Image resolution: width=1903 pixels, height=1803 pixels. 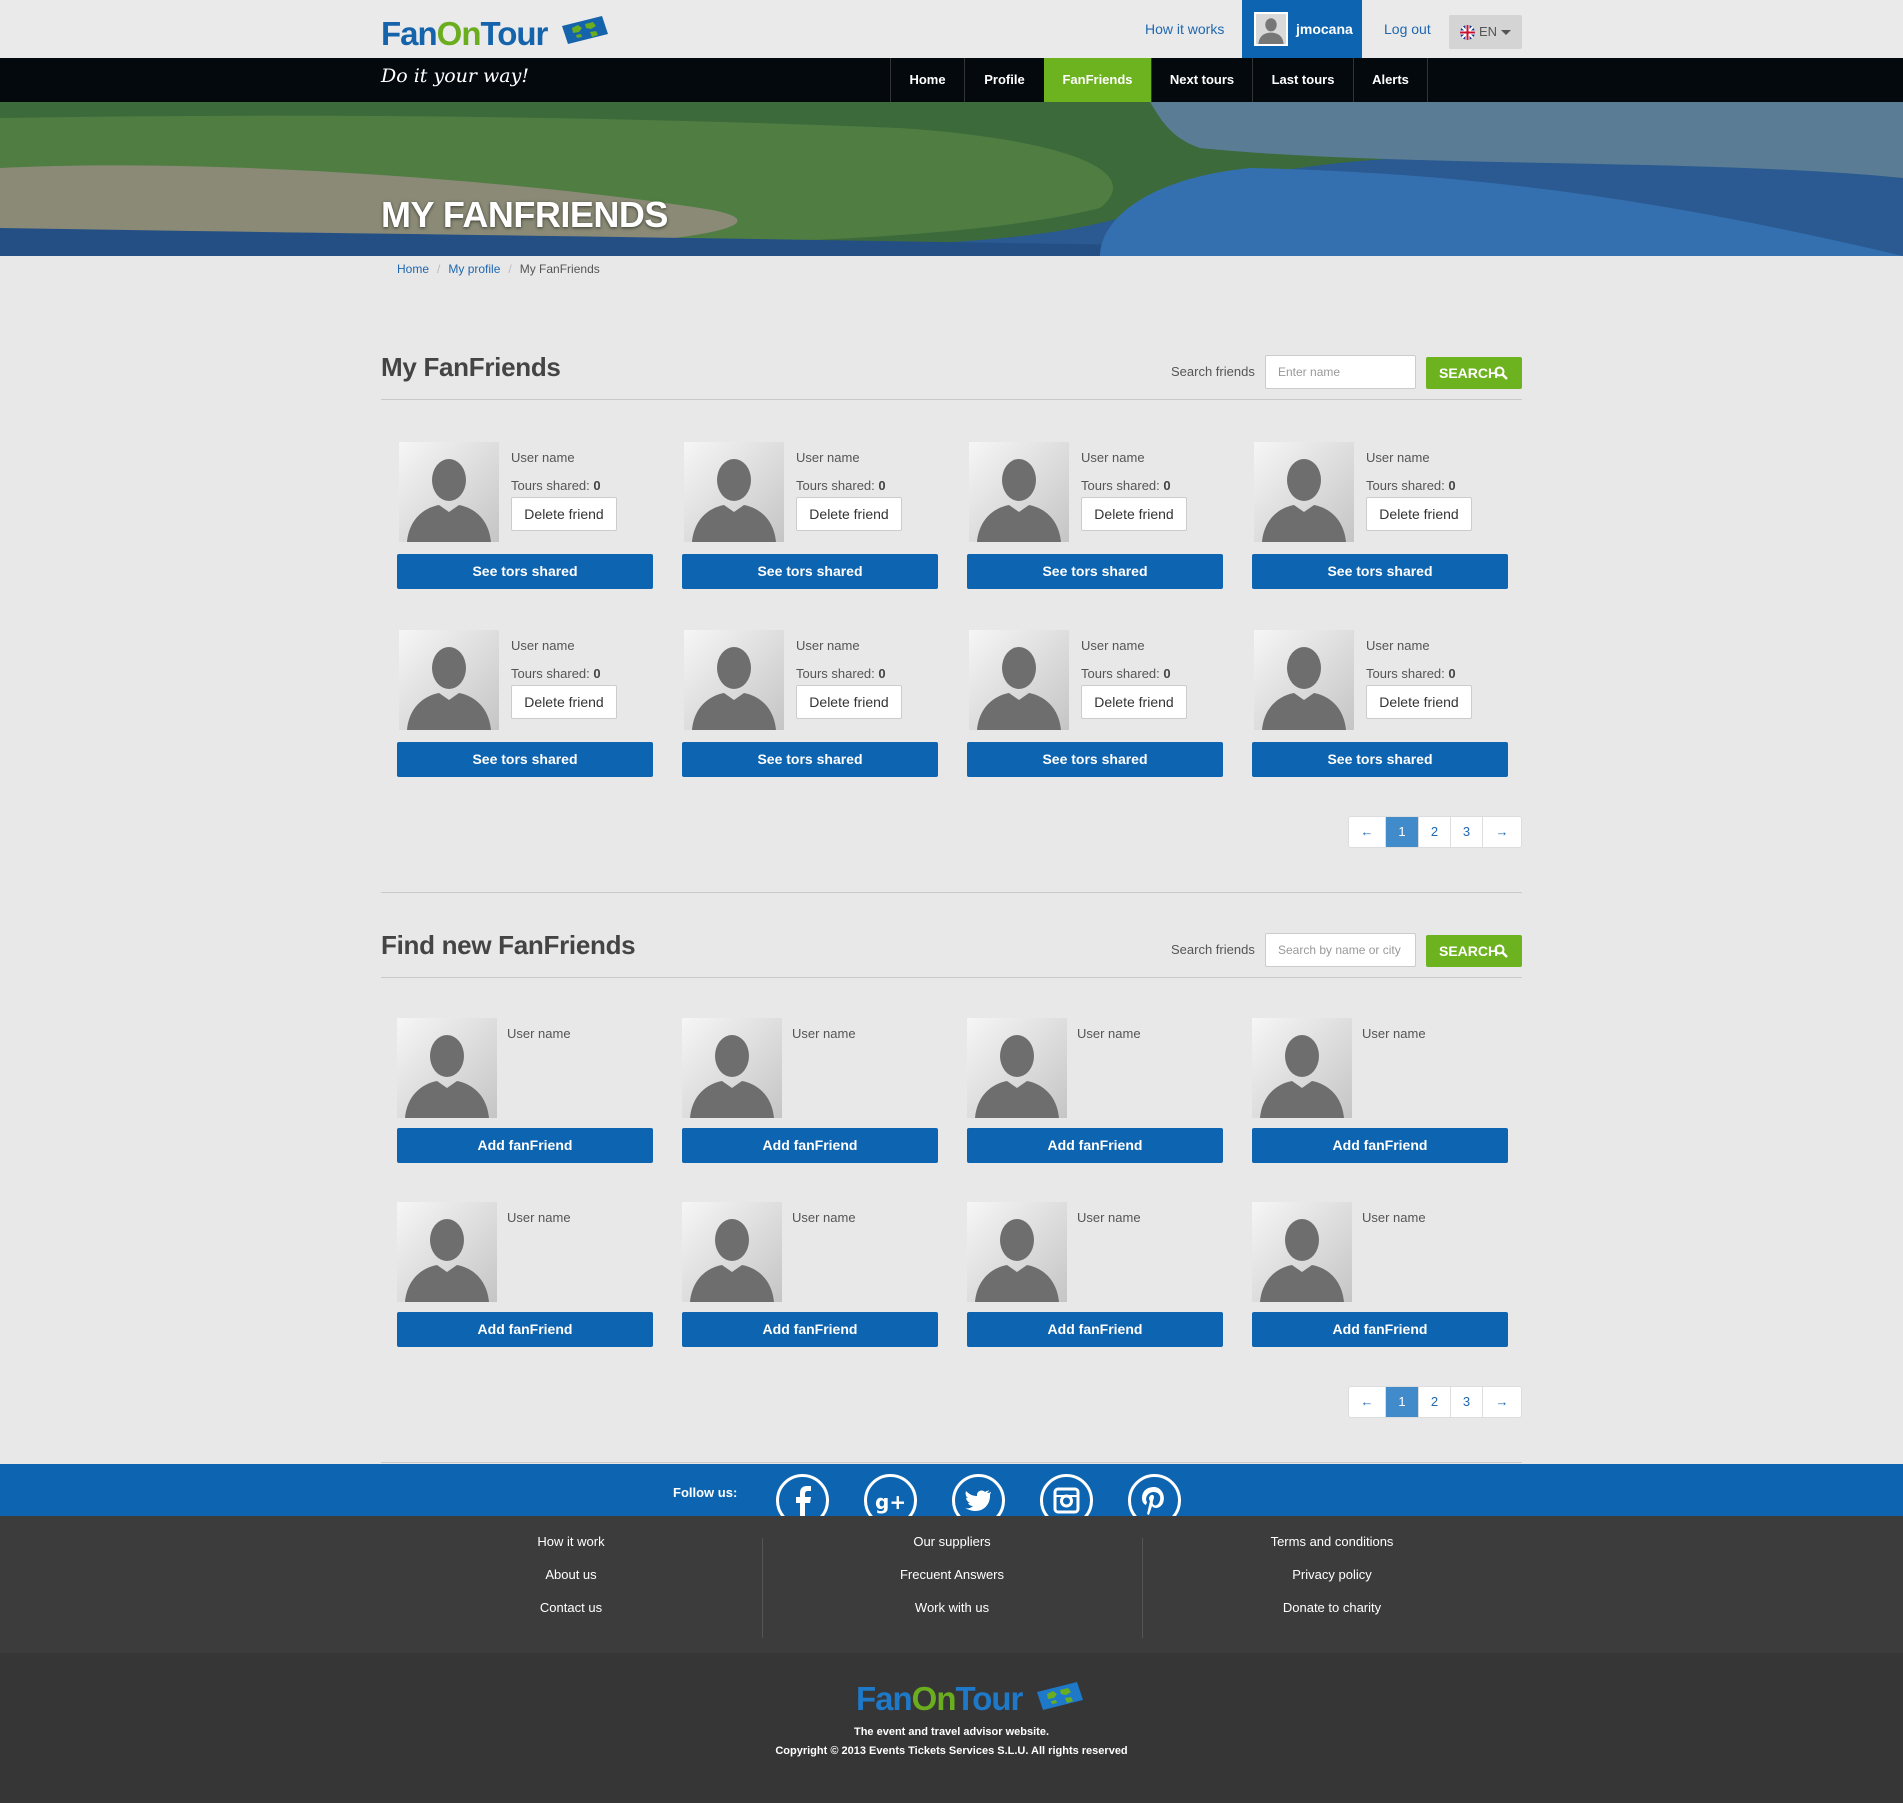 I want to click on footer-link-work-with-us: Work with us, so click(x=952, y=1616).